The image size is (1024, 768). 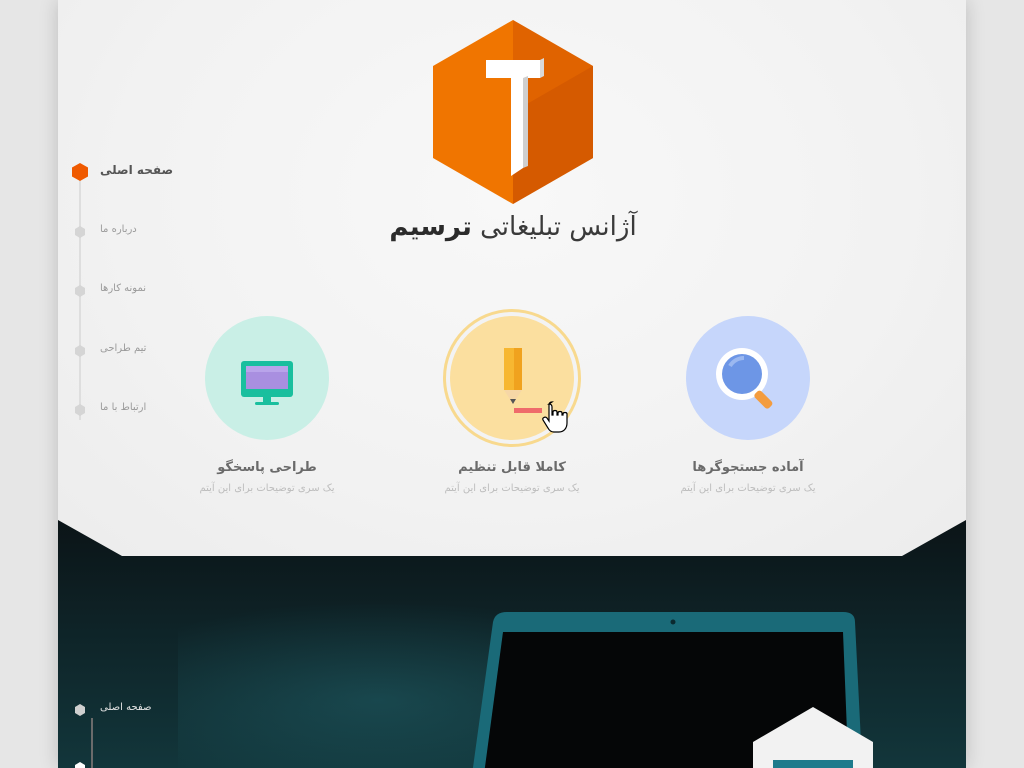 What do you see at coordinates (267, 467) in the screenshot?
I see `feature-title: طراحی پاسخگو` at bounding box center [267, 467].